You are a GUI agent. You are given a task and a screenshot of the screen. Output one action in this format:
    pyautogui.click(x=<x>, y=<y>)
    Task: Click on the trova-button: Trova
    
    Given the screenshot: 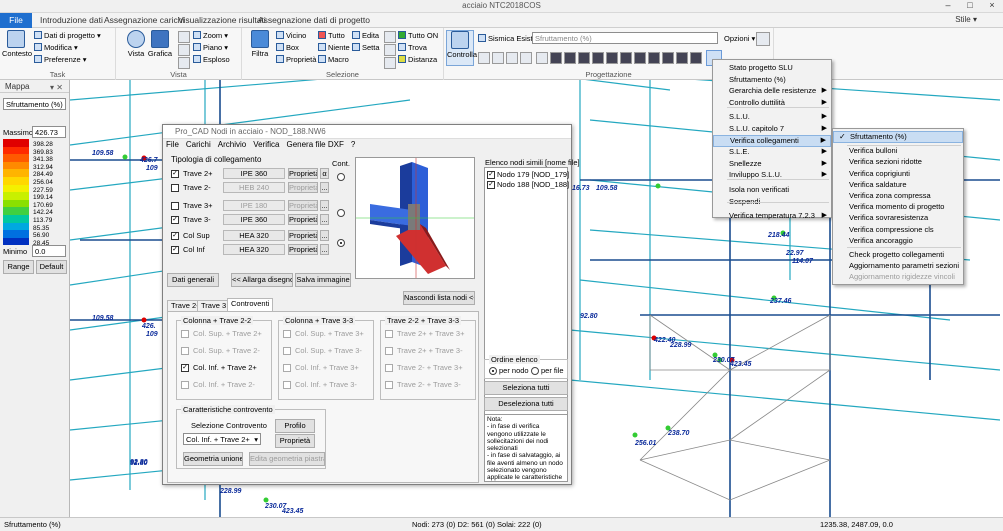 What is the action you would take?
    pyautogui.click(x=412, y=48)
    